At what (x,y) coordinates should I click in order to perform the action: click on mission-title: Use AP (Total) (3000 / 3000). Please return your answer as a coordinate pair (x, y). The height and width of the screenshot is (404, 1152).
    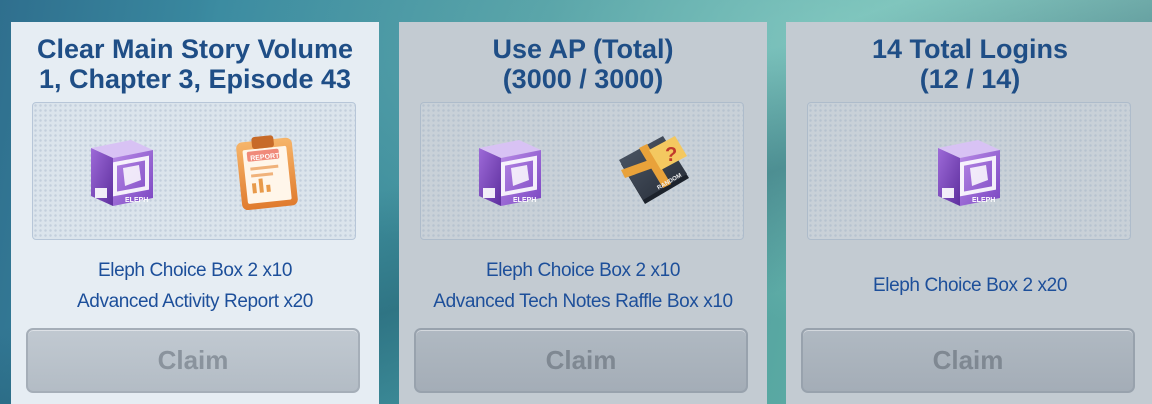
    Looking at the image, I should click on (583, 64).